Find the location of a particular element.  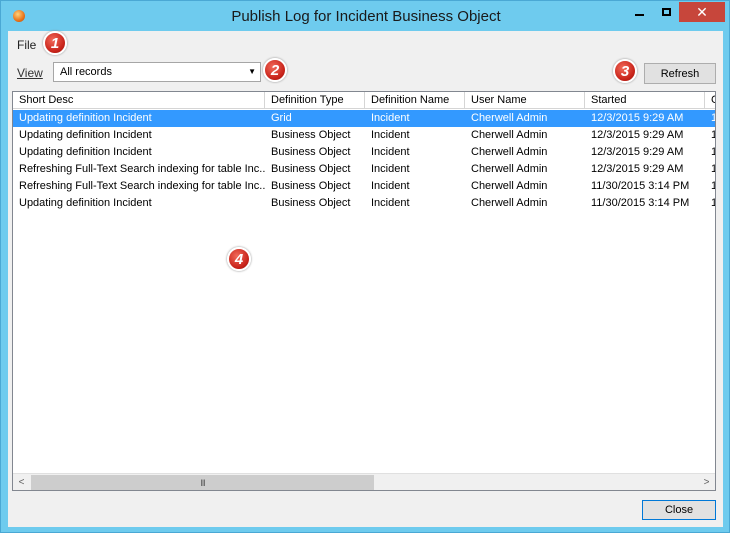

column-header-short-desc: Short Desc is located at coordinates (139, 100).